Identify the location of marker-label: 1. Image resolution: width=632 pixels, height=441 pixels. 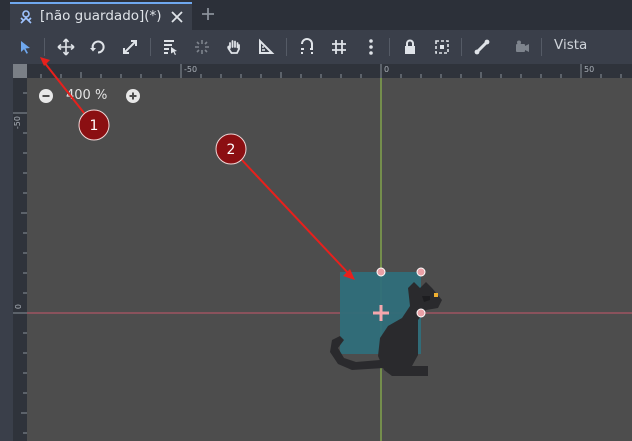
(94, 126).